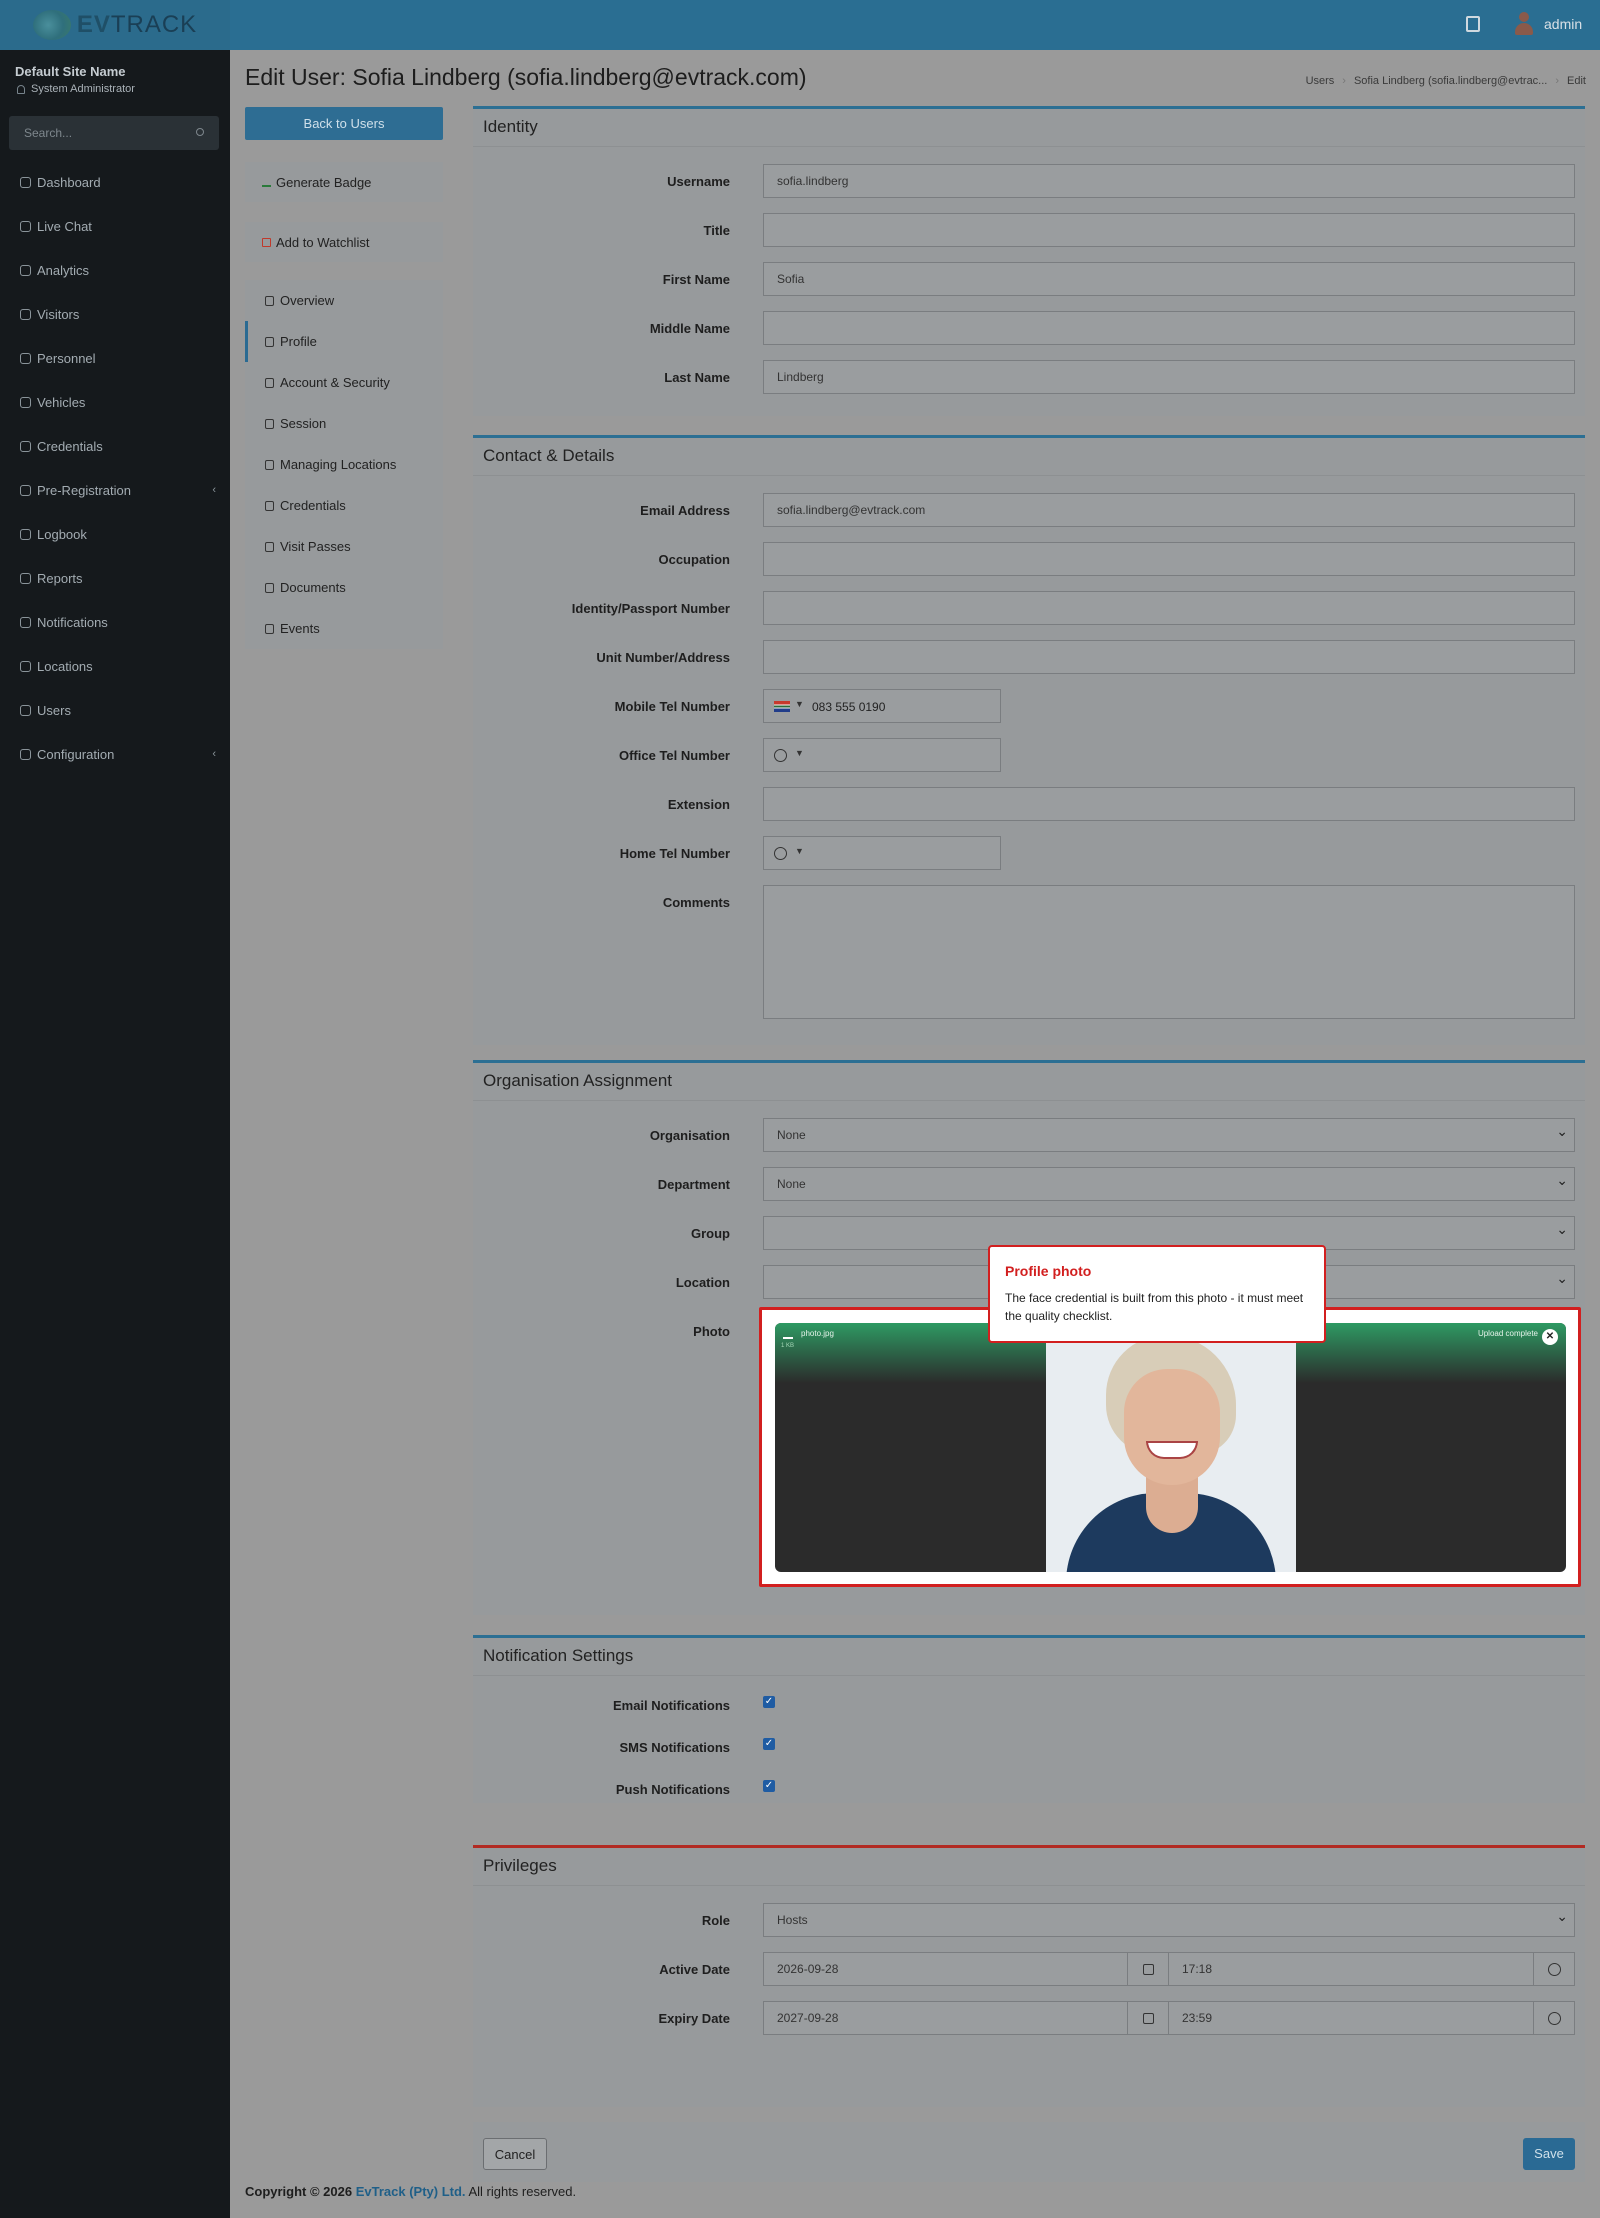 This screenshot has height=2218, width=1600. Describe the element at coordinates (1550, 1337) in the screenshot. I see `remove-photo-icon: ✕` at that location.